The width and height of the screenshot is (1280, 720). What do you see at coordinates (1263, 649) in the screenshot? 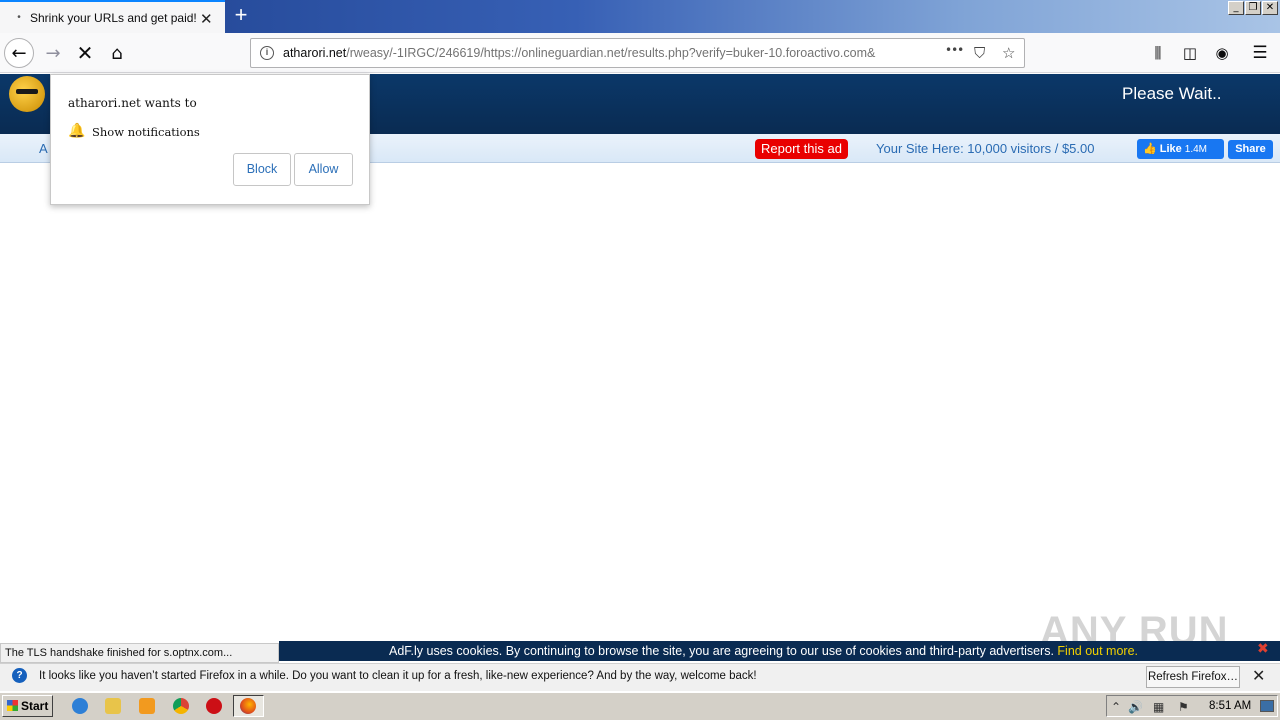
I see `cookie-close-icon: ✖` at bounding box center [1263, 649].